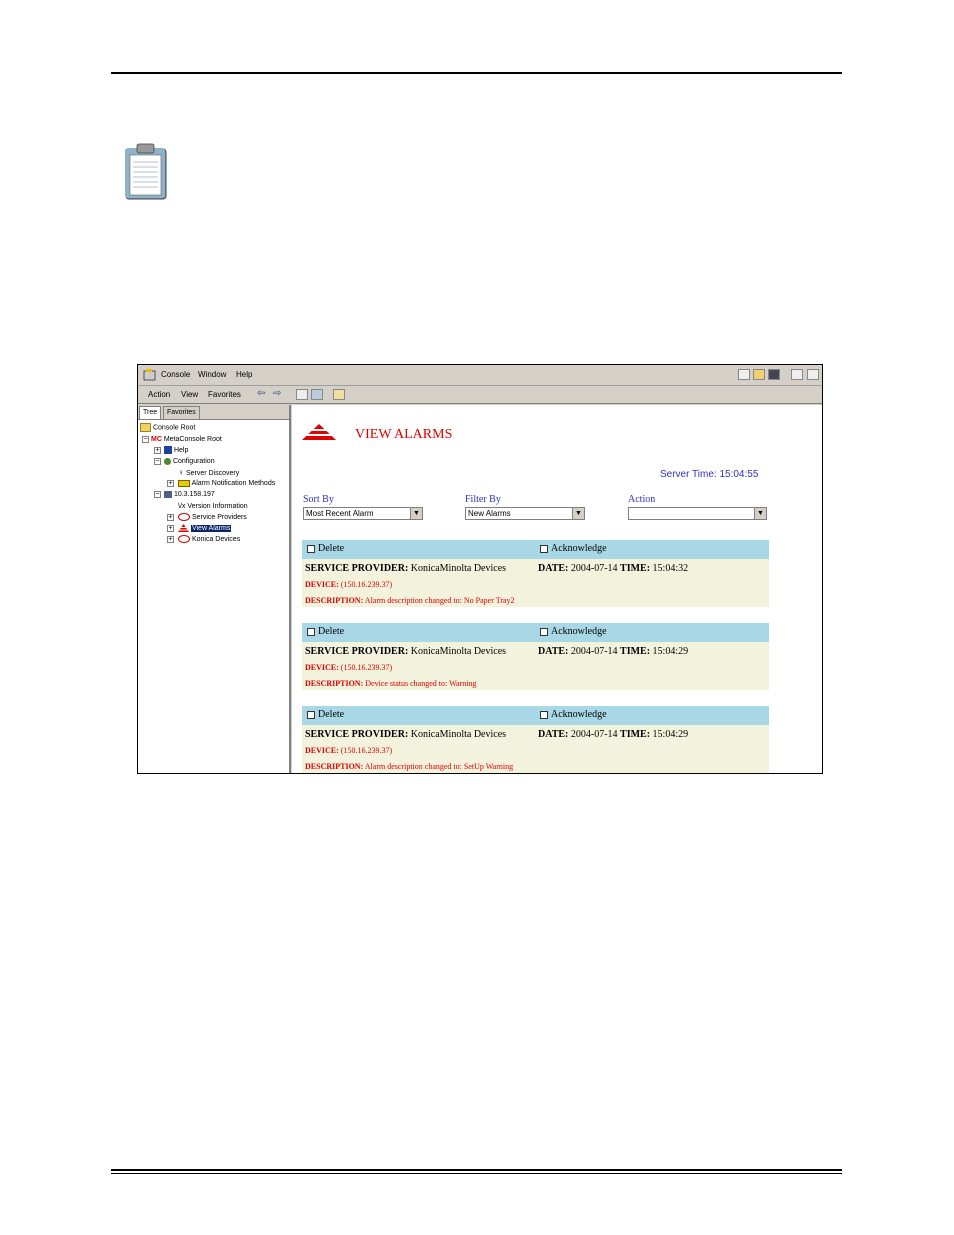 Image resolution: width=954 pixels, height=1235 pixels. Describe the element at coordinates (189, 461) in the screenshot. I see `tree-configuration: Configuration` at that location.